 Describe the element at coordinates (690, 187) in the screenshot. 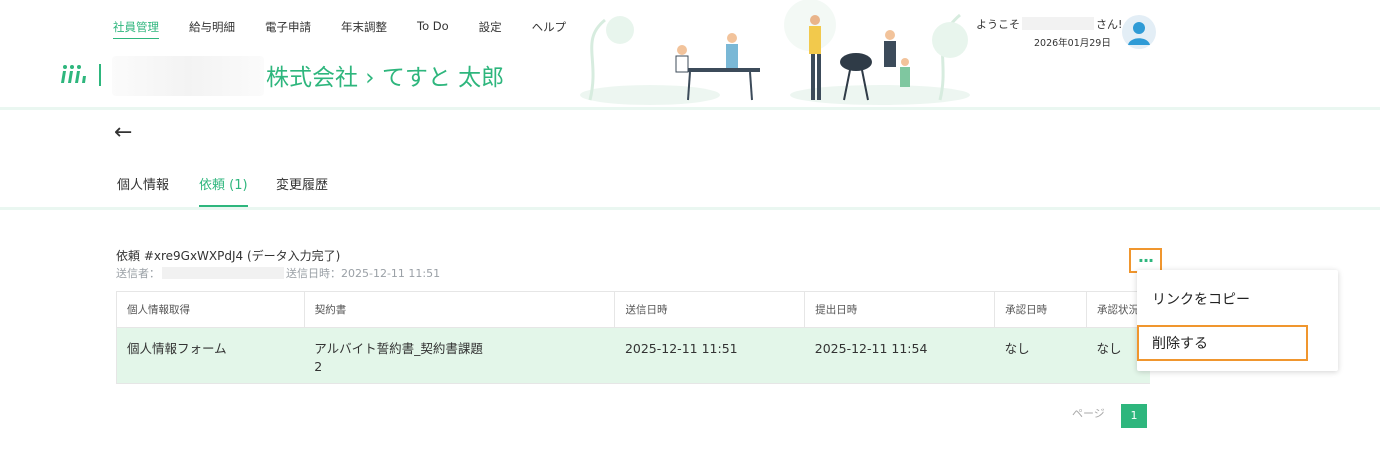

I see `tab-bar: 個人情報 依頼 (1) 変更履歴` at that location.